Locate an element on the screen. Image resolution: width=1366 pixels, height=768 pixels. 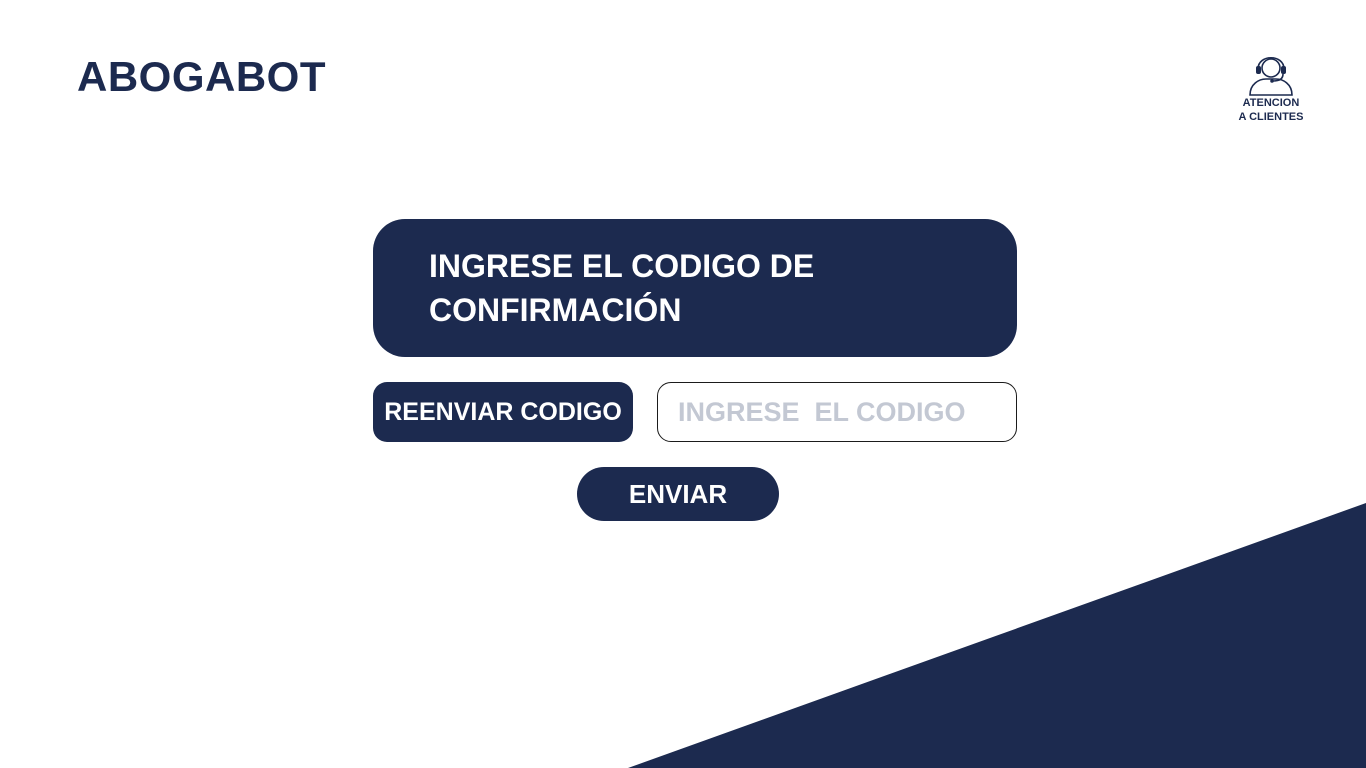
resend-code-button: REENVIAR CODIGO is located at coordinates (503, 412).